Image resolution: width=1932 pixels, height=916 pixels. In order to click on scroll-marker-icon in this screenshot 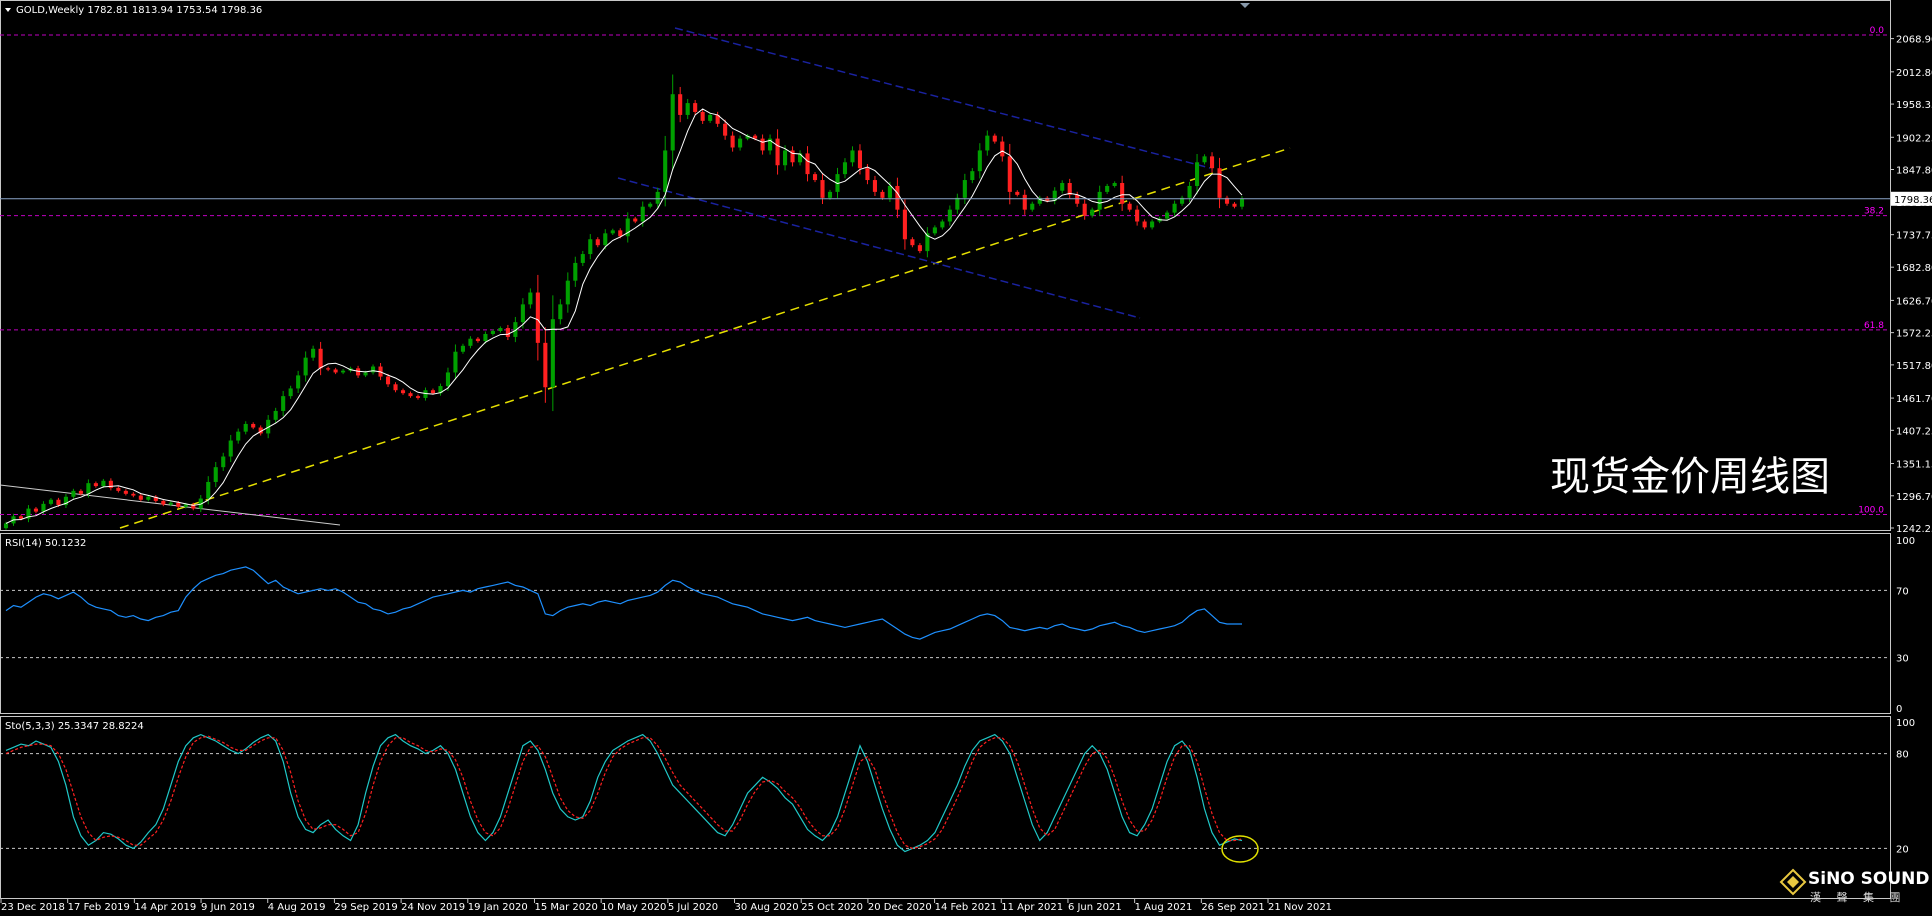, I will do `click(1245, 5)`.